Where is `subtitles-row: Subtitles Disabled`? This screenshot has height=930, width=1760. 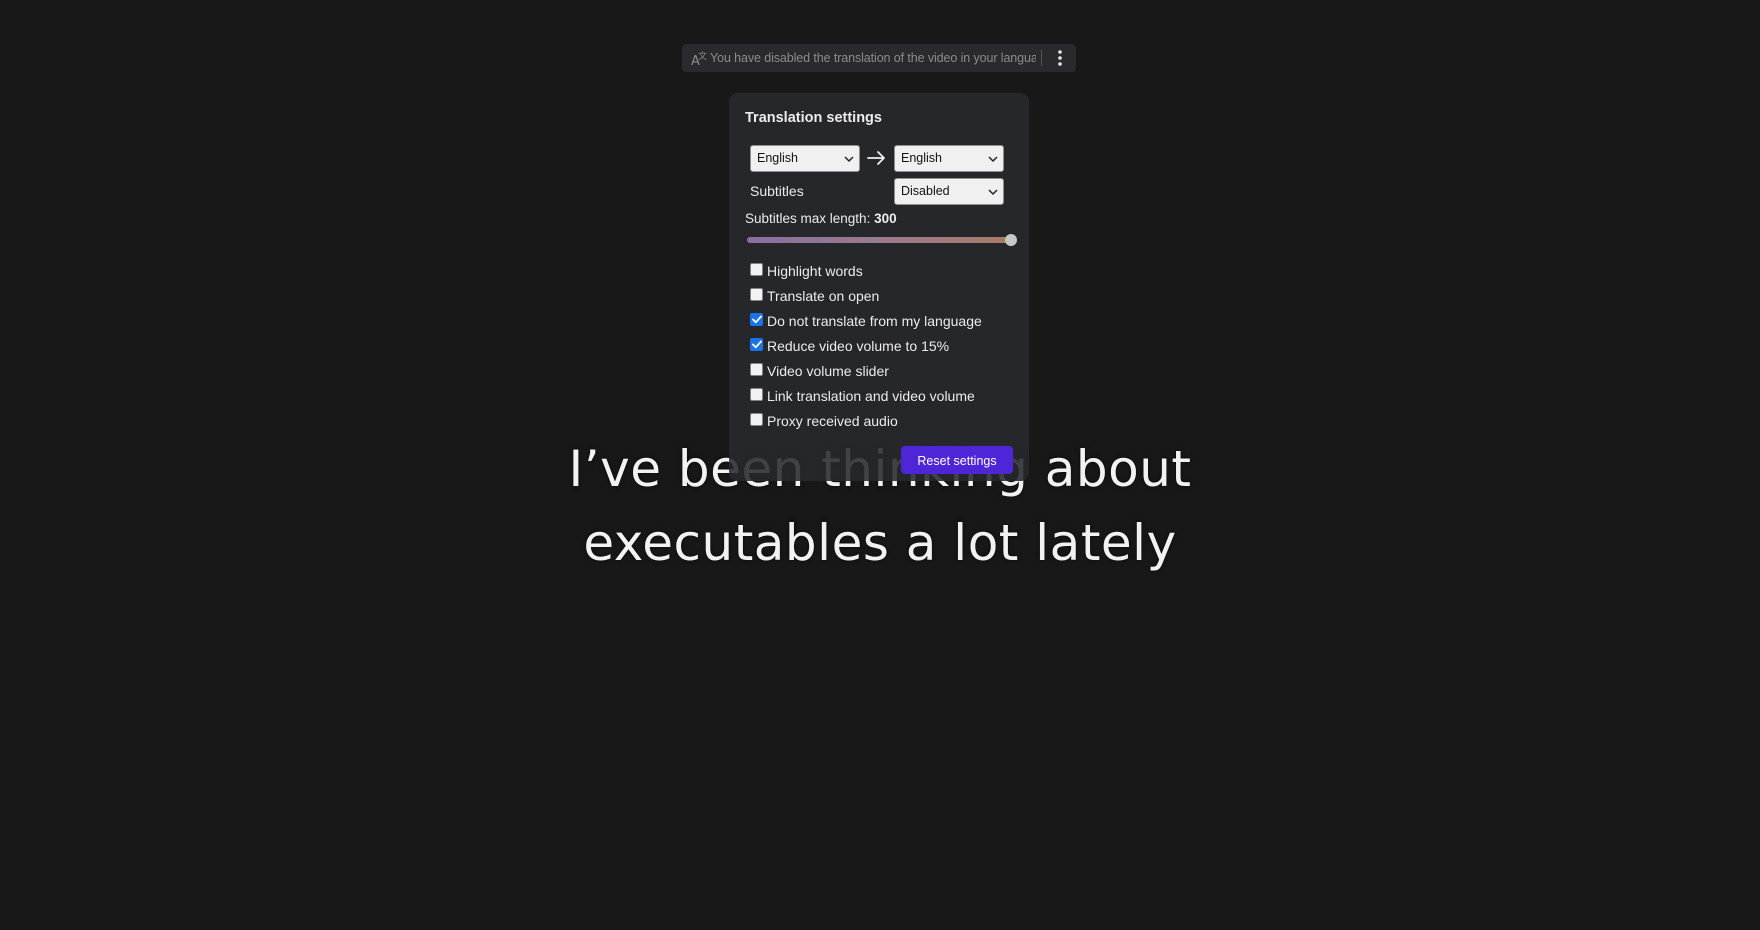 subtitles-row: Subtitles Disabled is located at coordinates (881, 191).